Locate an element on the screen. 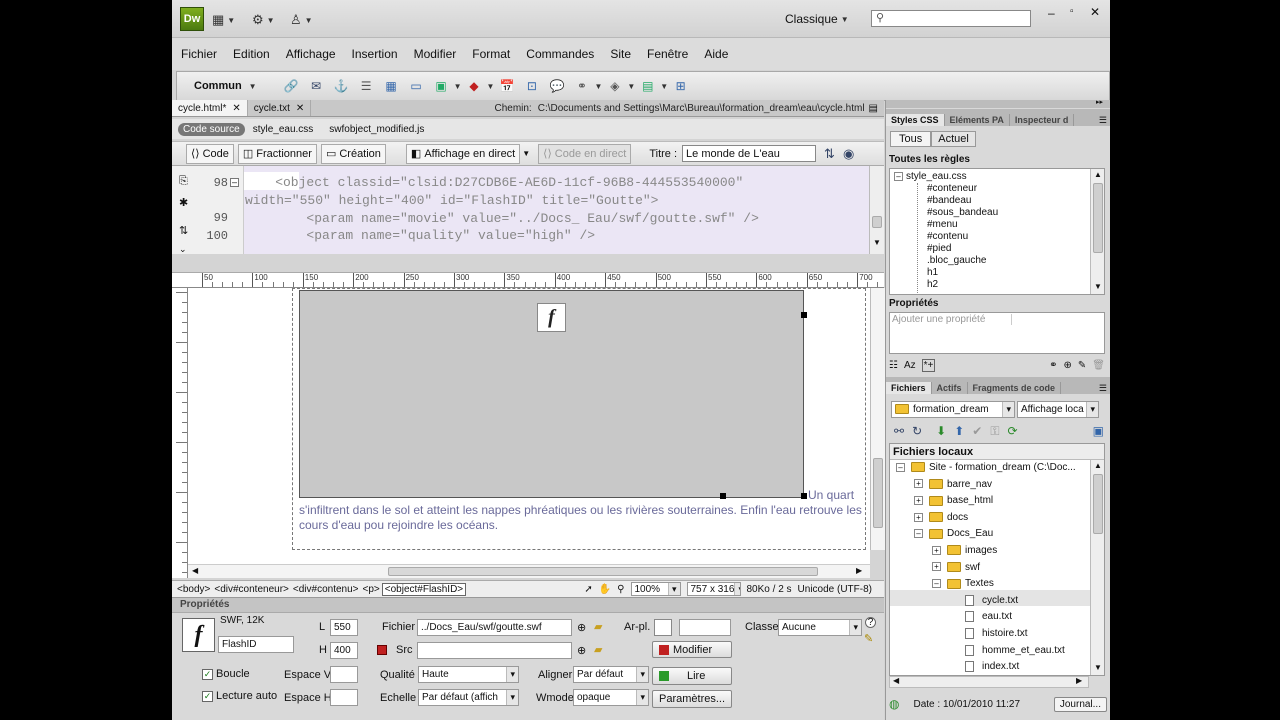 The width and height of the screenshot is (1280, 720). css-rule-item: .bloc_gauche is located at coordinates (957, 260).